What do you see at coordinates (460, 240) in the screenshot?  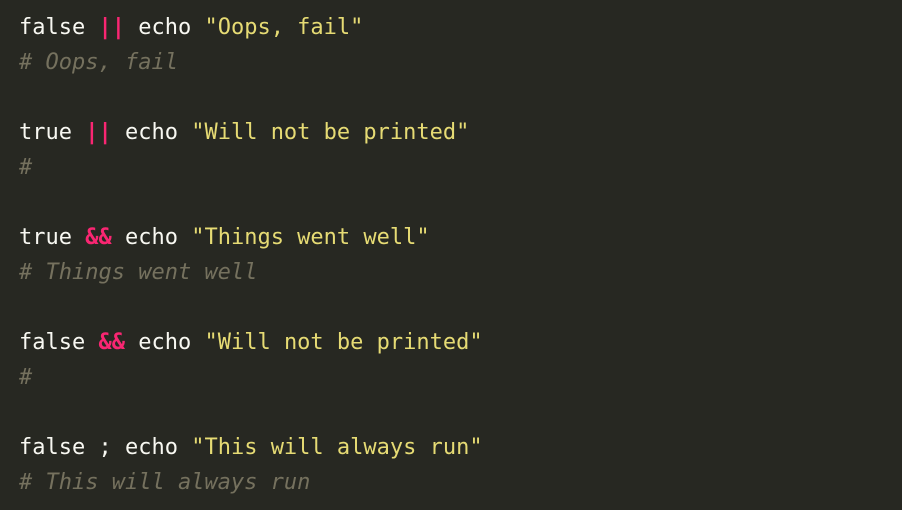 I see `code-line: true && echo "Things went well"` at bounding box center [460, 240].